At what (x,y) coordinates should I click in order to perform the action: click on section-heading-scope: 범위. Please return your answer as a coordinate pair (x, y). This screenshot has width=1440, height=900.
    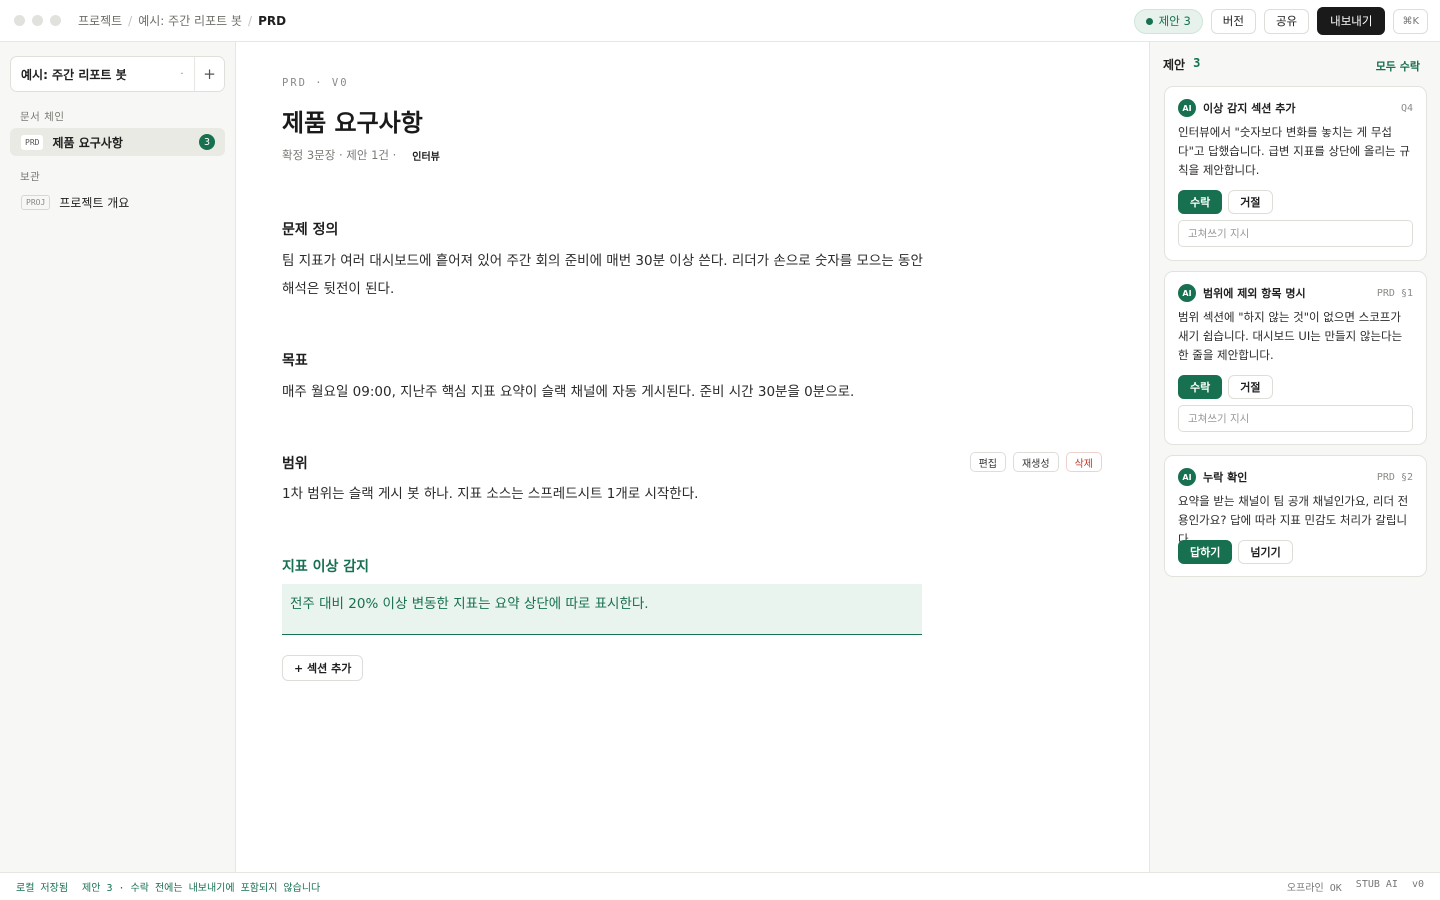
    Looking at the image, I should click on (295, 463).